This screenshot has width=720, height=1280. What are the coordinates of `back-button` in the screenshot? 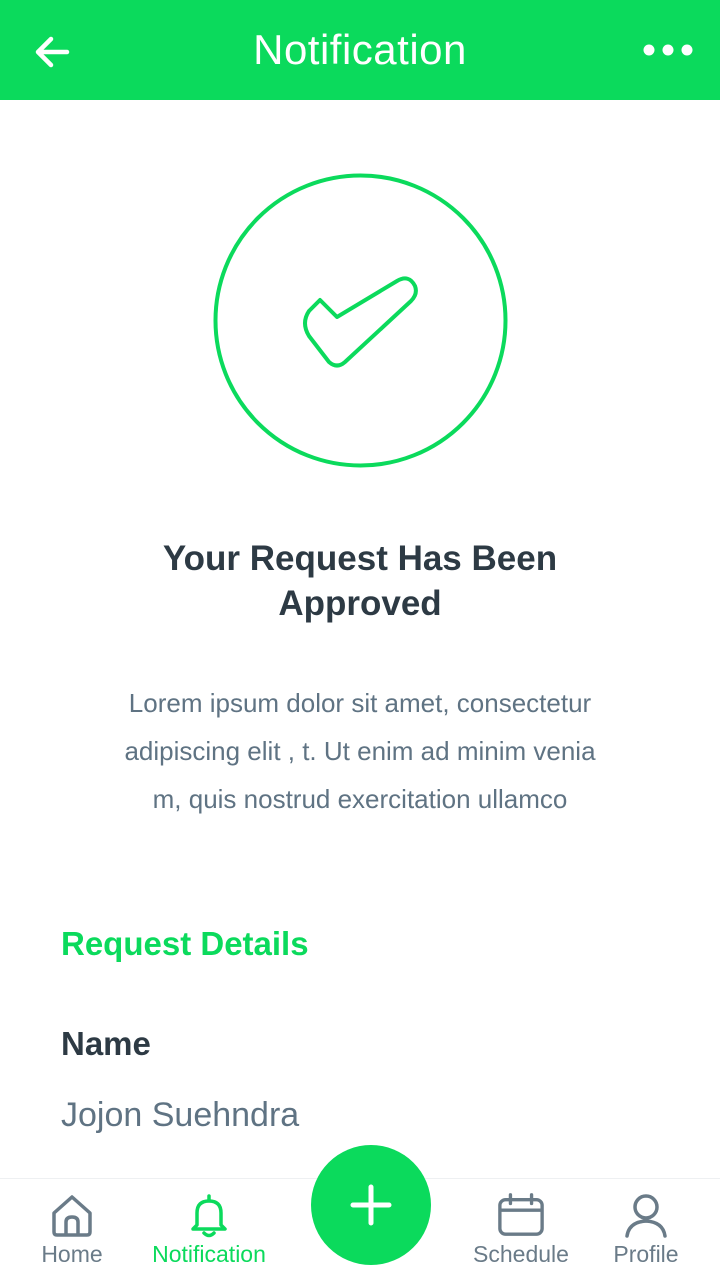 It's located at (52, 52).